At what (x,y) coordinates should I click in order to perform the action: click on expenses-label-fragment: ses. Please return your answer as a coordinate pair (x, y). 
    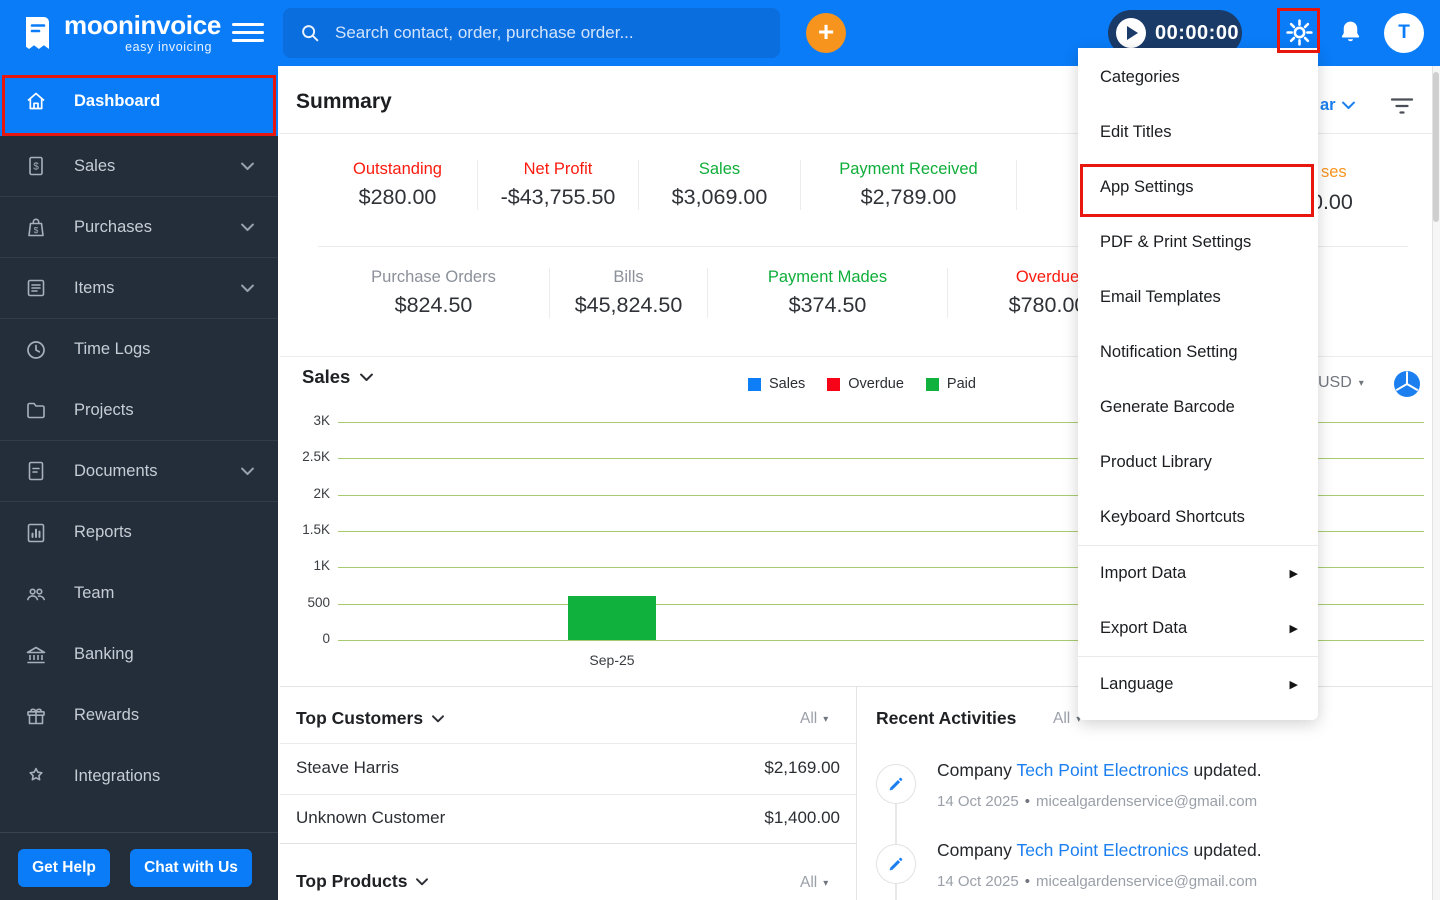
    Looking at the image, I should click on (1334, 172).